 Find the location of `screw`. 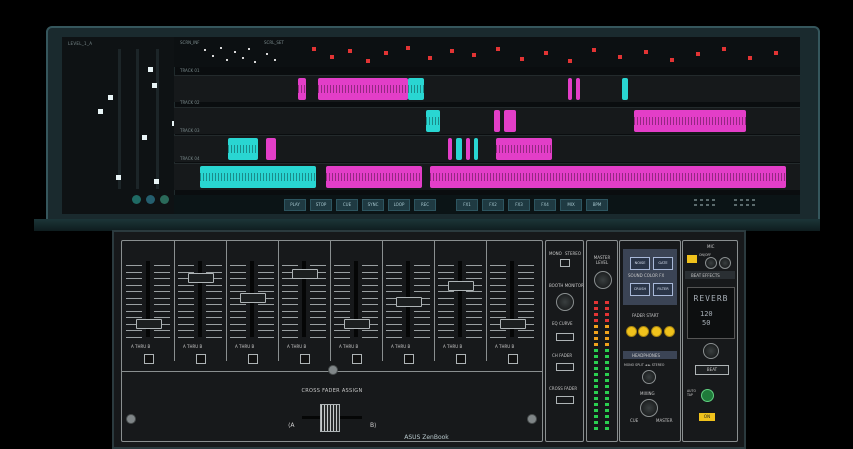

screw is located at coordinates (131, 419).